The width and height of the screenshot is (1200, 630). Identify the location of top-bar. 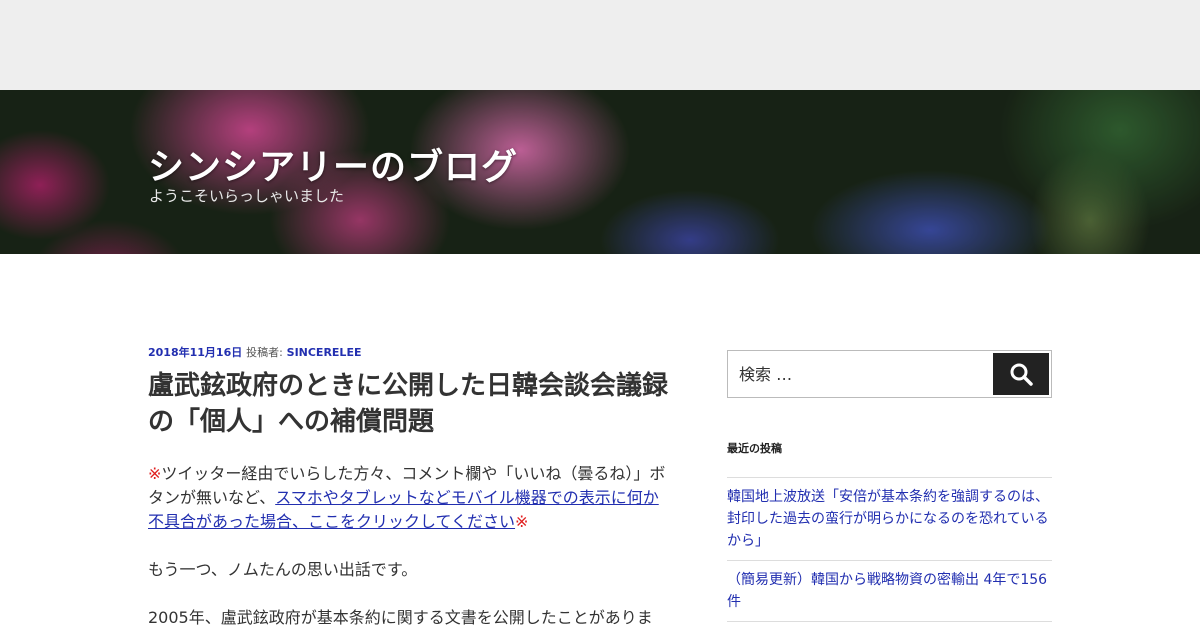
(600, 45).